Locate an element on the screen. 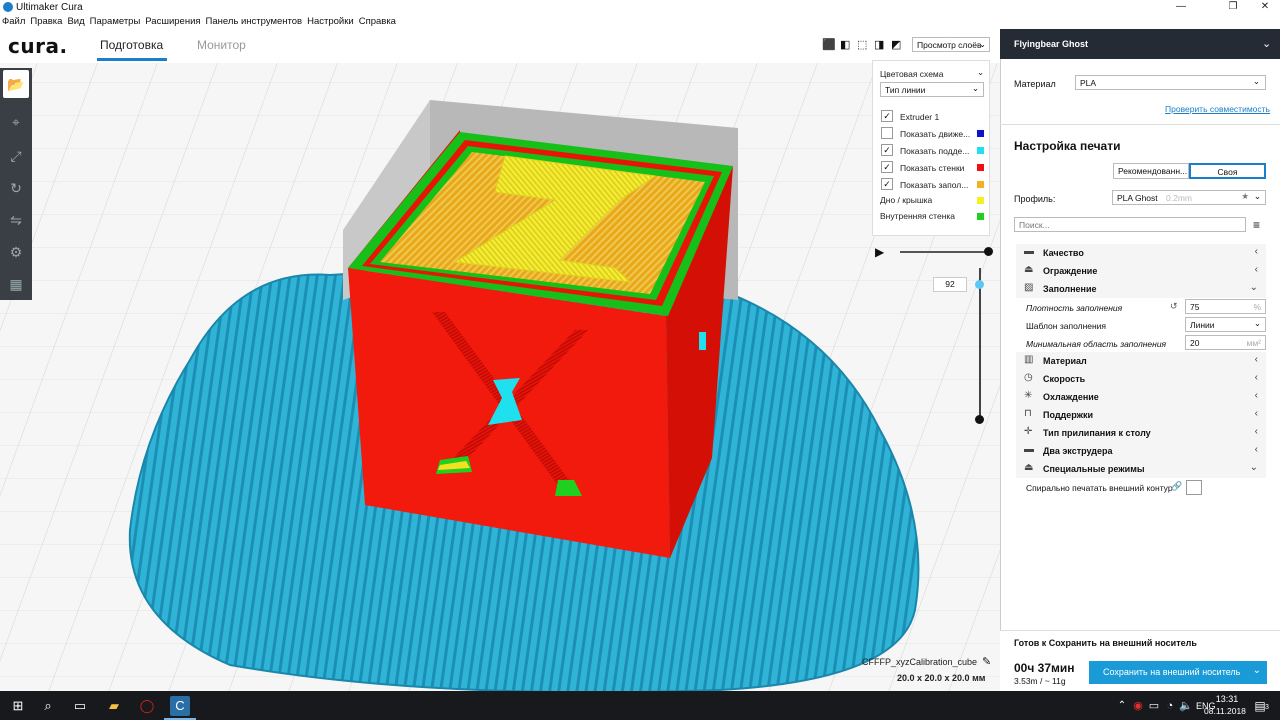 This screenshot has width=1280, height=720. layer-slider-bottom-handle is located at coordinates (979, 419).